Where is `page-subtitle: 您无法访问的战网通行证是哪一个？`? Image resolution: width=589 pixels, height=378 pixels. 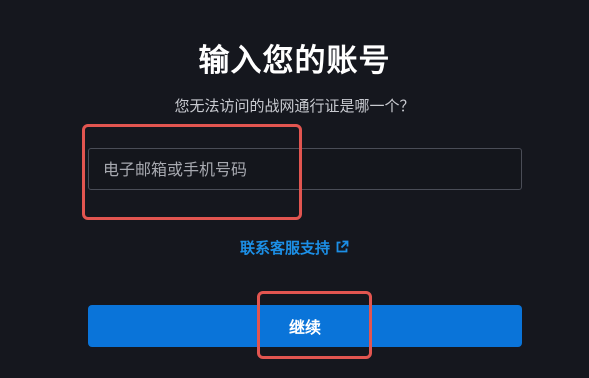 page-subtitle: 您无法访问的战网通行证是哪一个？ is located at coordinates (294, 106).